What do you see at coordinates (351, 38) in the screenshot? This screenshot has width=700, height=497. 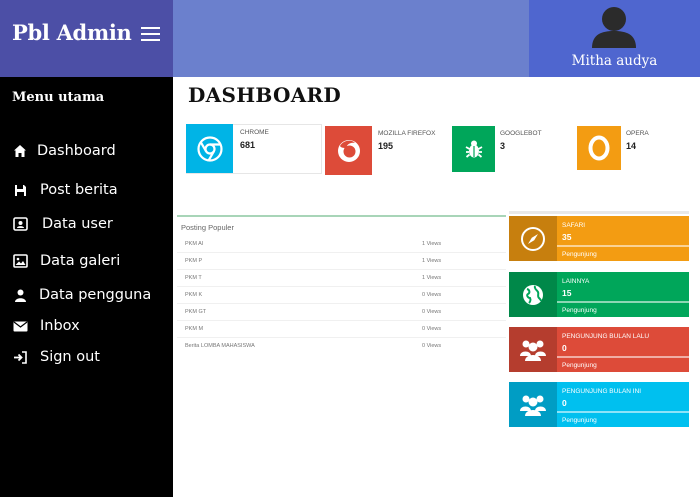 I see `top-navbar` at bounding box center [351, 38].